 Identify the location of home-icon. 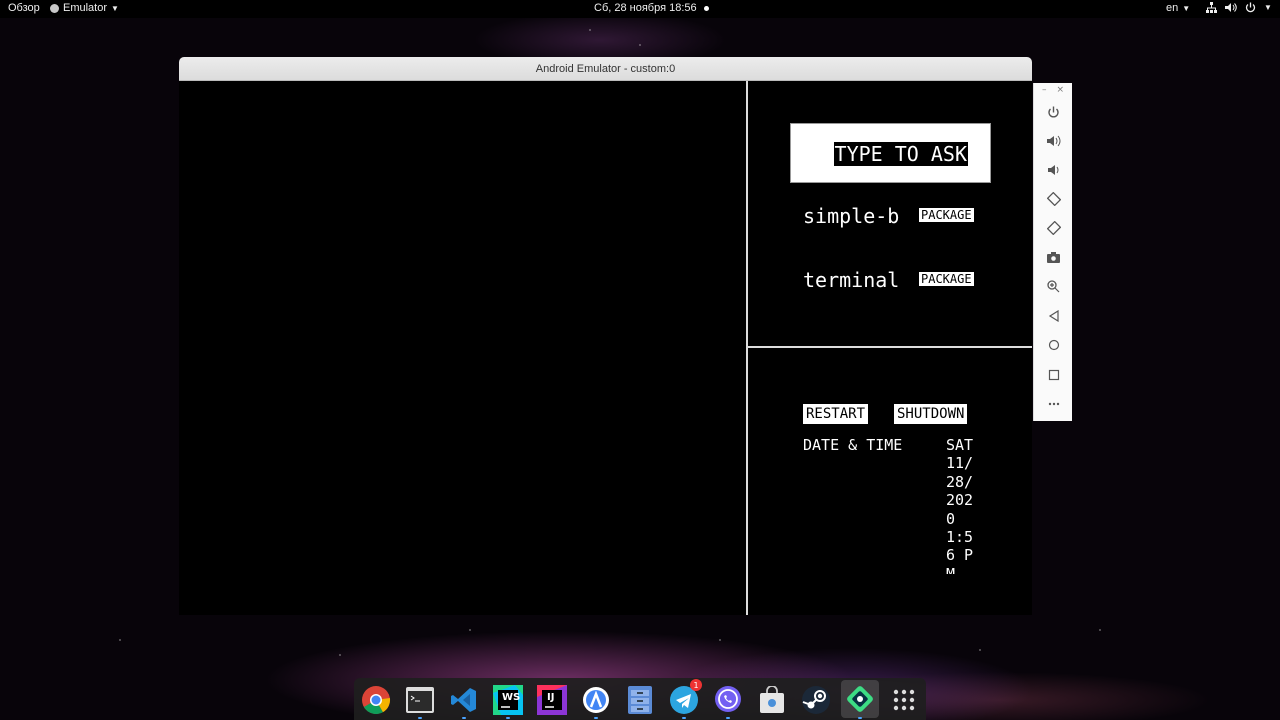
(1053, 345).